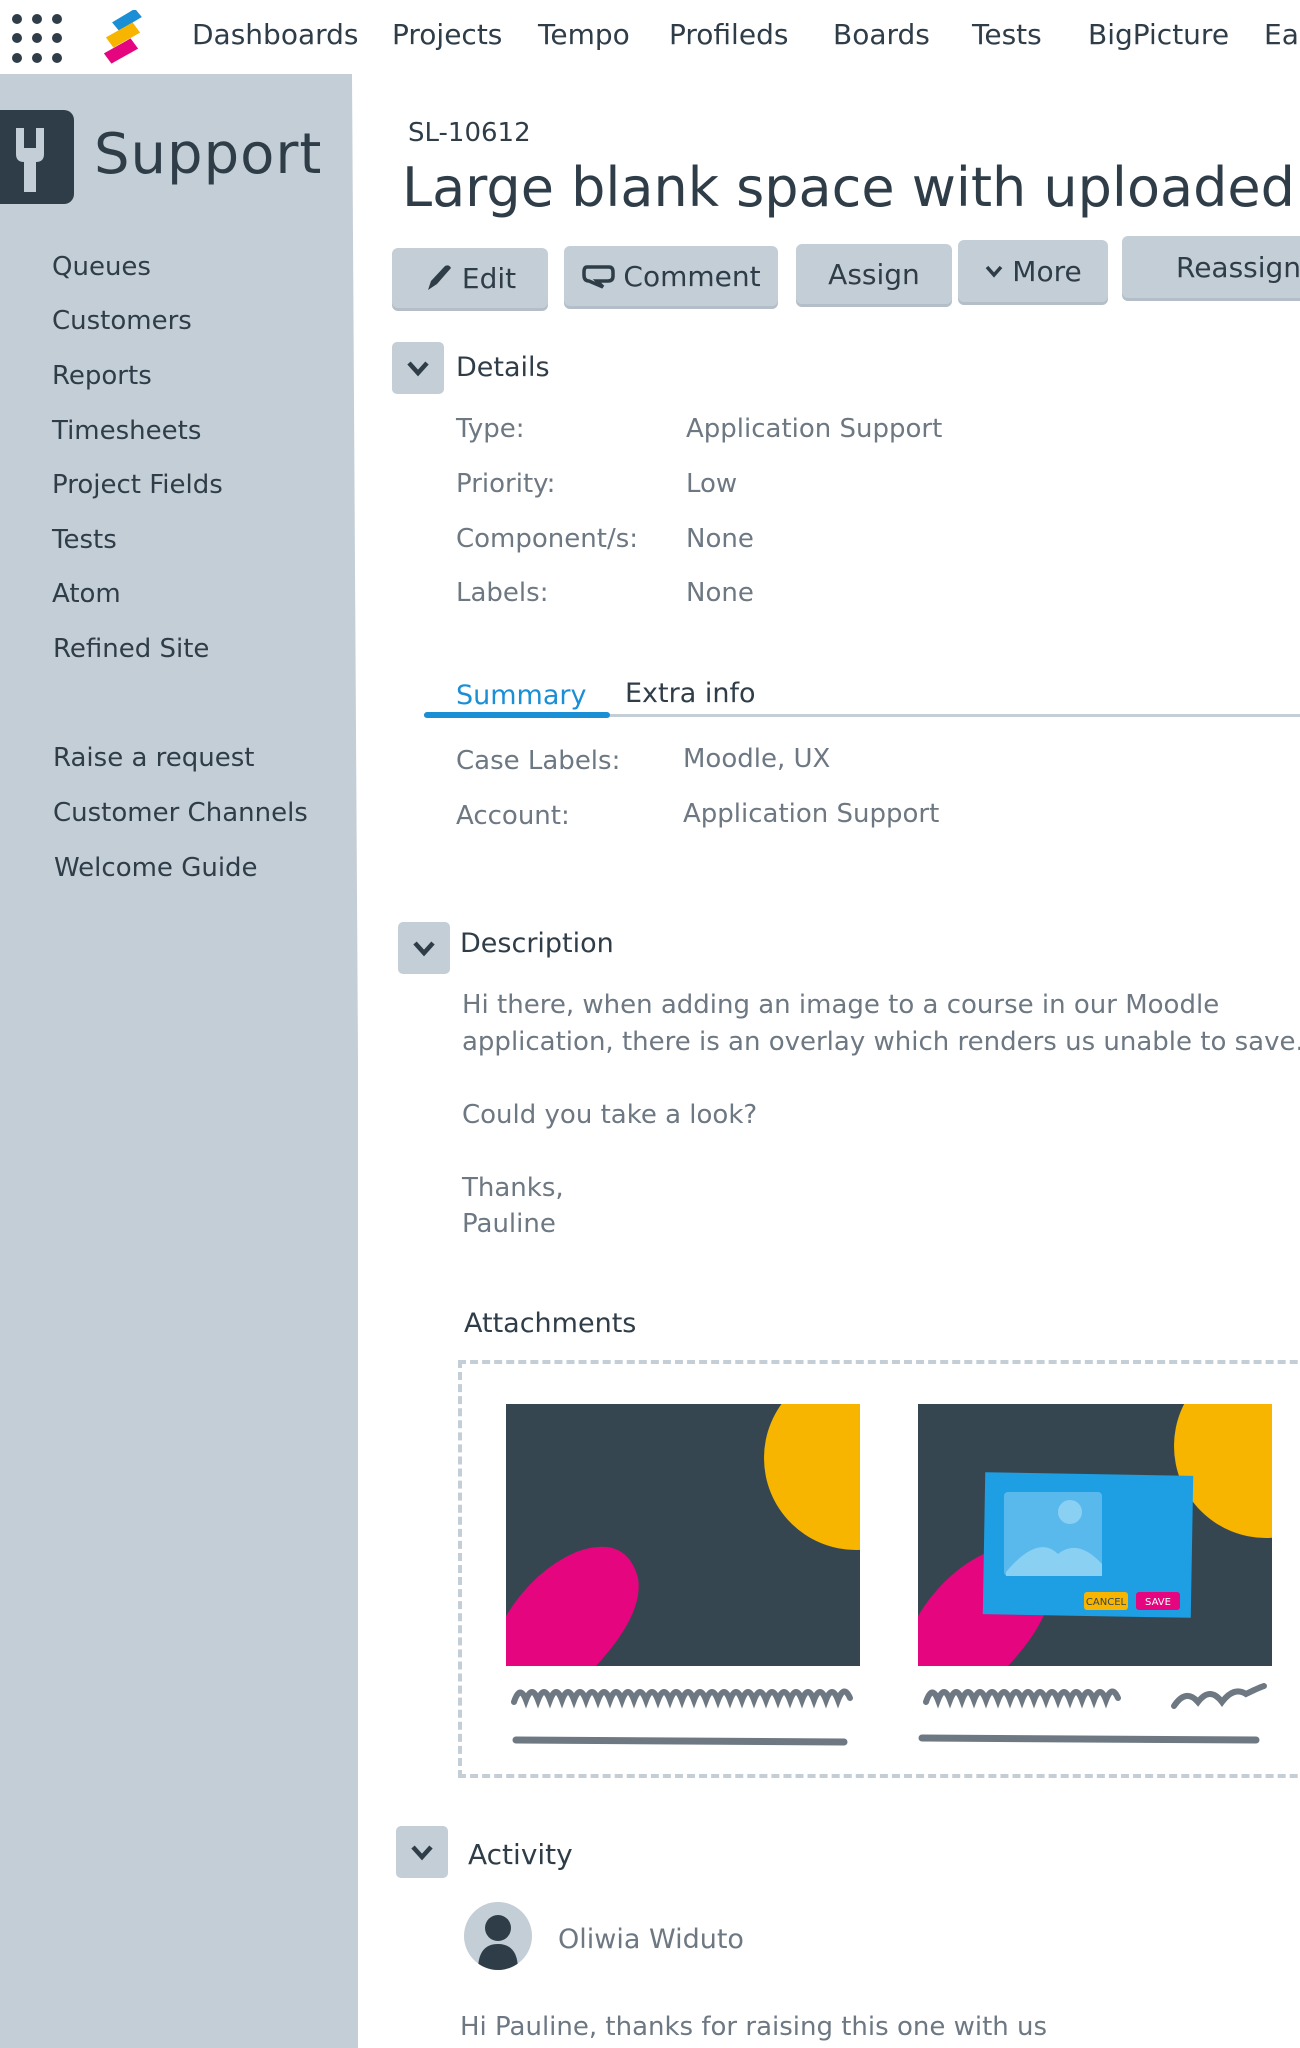  I want to click on sidebar-item-project-fields: Project Fields, so click(137, 485).